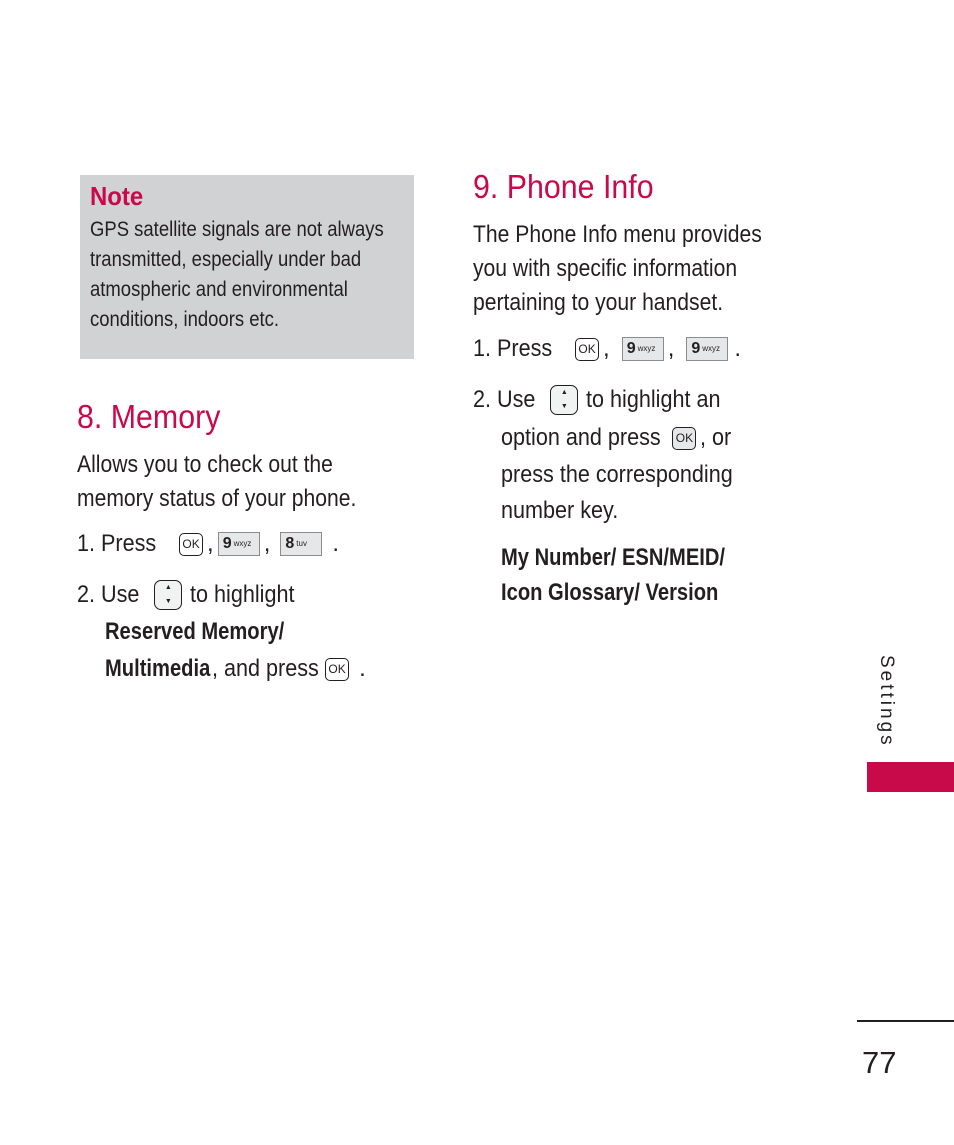  What do you see at coordinates (581, 437) in the screenshot?
I see `step-text: option and press` at bounding box center [581, 437].